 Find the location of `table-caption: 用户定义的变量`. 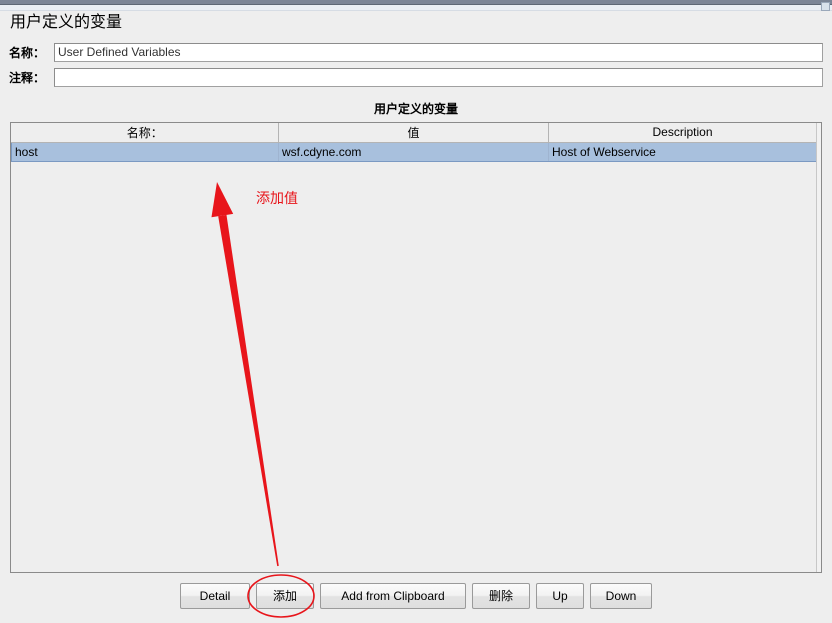

table-caption: 用户定义的变量 is located at coordinates (415, 109).